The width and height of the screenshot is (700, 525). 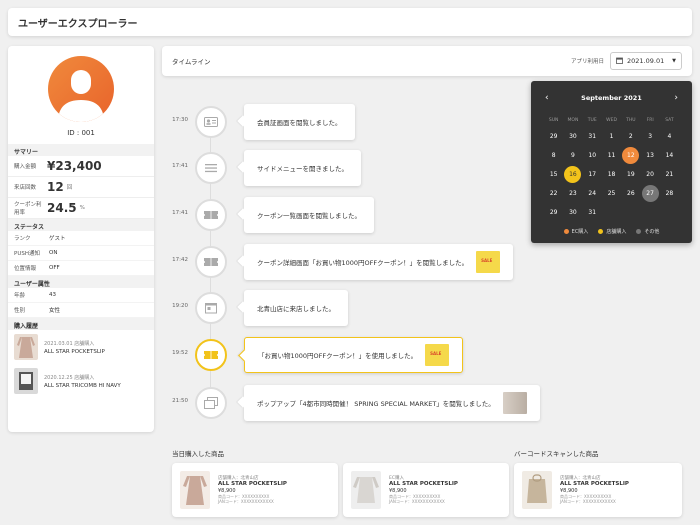 I want to click on product-name: ALL STAR POCKETSLIP, so click(x=594, y=484).